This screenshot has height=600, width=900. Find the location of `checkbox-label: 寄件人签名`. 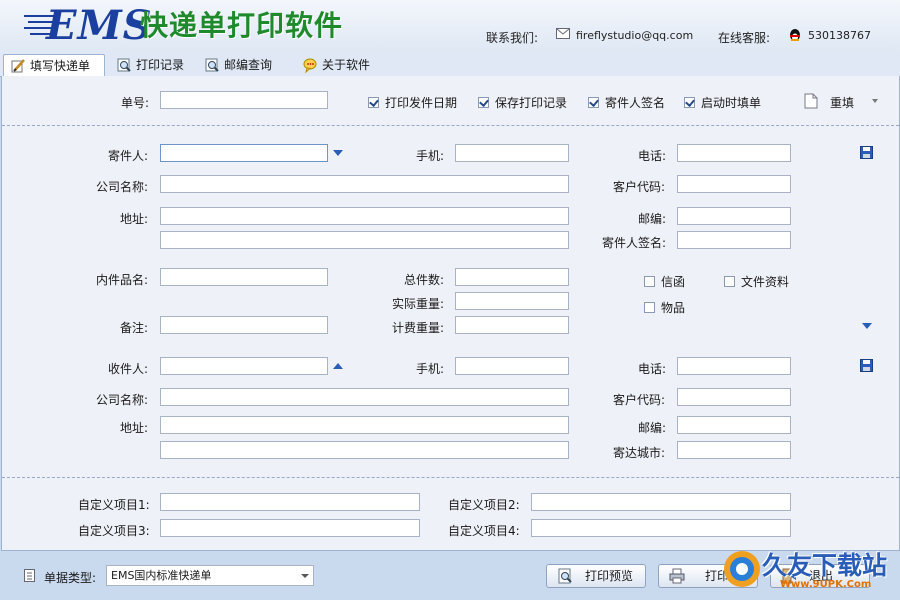

checkbox-label: 寄件人签名 is located at coordinates (635, 103).